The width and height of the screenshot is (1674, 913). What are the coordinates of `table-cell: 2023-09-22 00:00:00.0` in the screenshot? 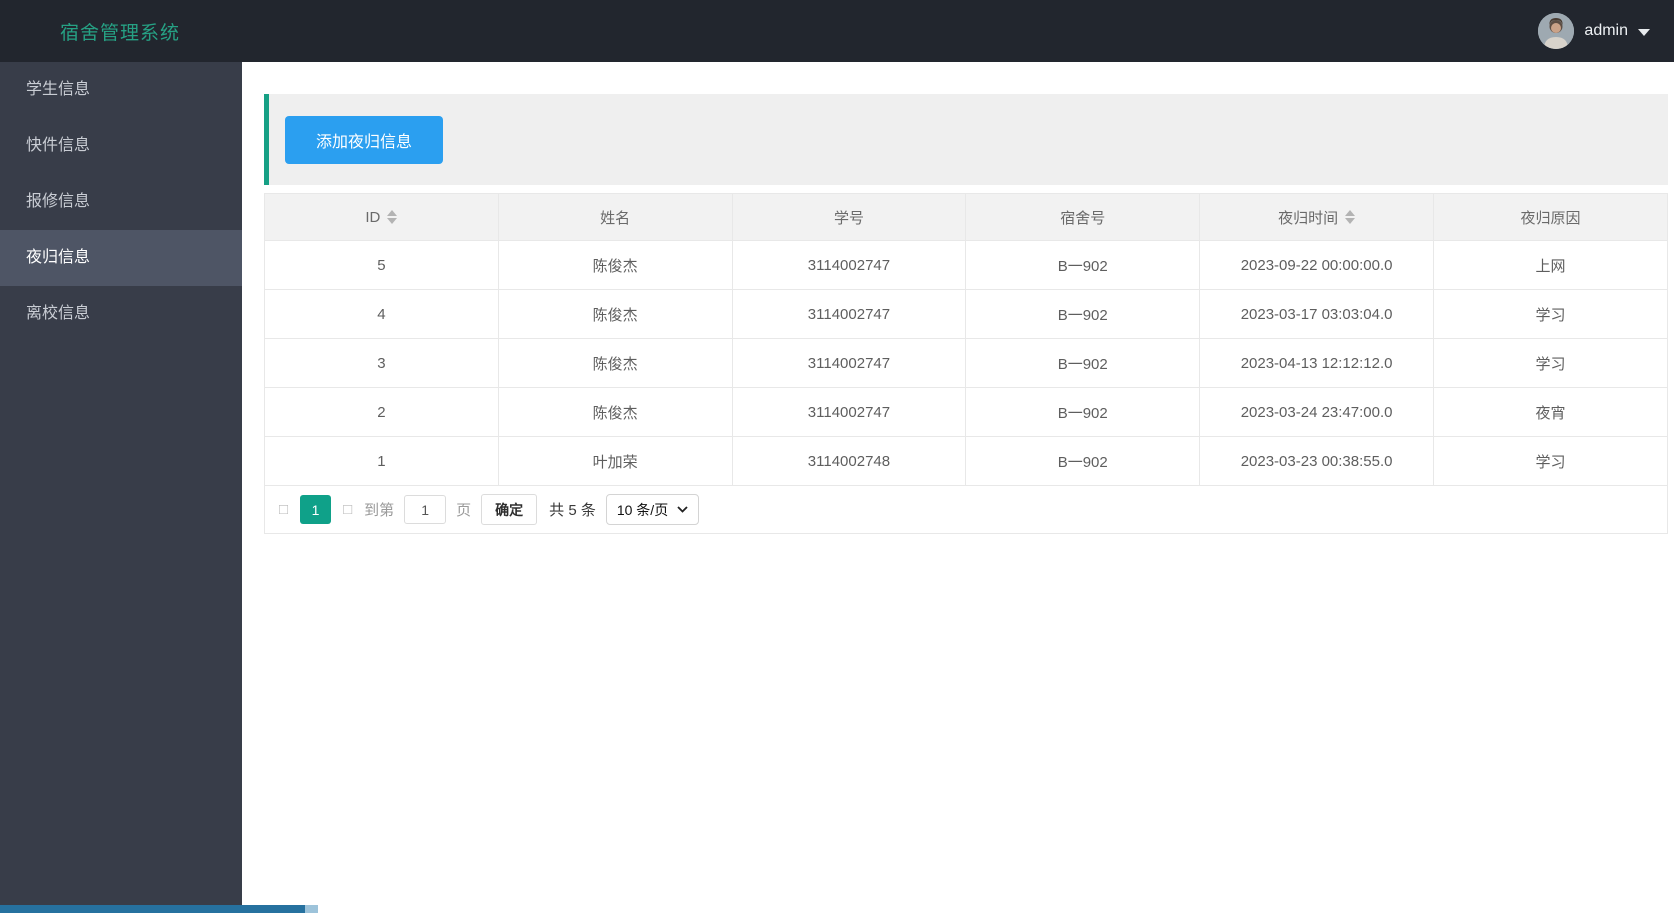 It's located at (1317, 265).